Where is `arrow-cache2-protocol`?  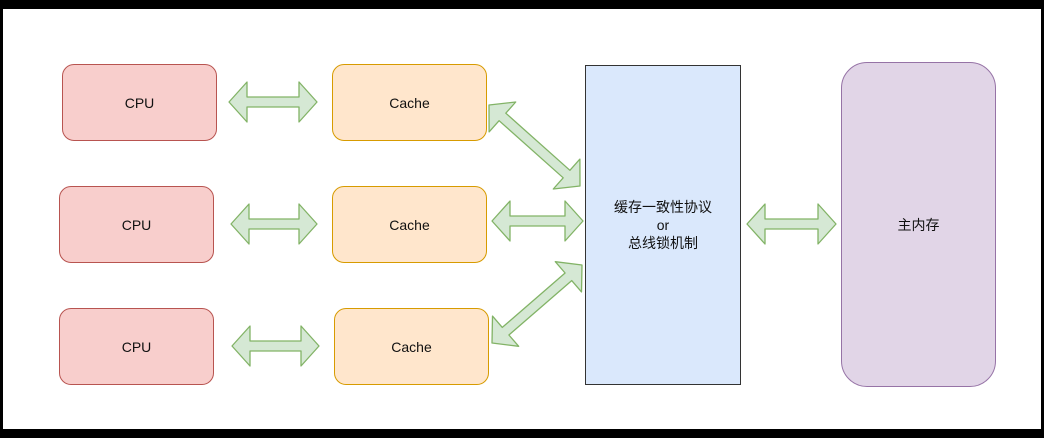
arrow-cache2-protocol is located at coordinates (537, 221).